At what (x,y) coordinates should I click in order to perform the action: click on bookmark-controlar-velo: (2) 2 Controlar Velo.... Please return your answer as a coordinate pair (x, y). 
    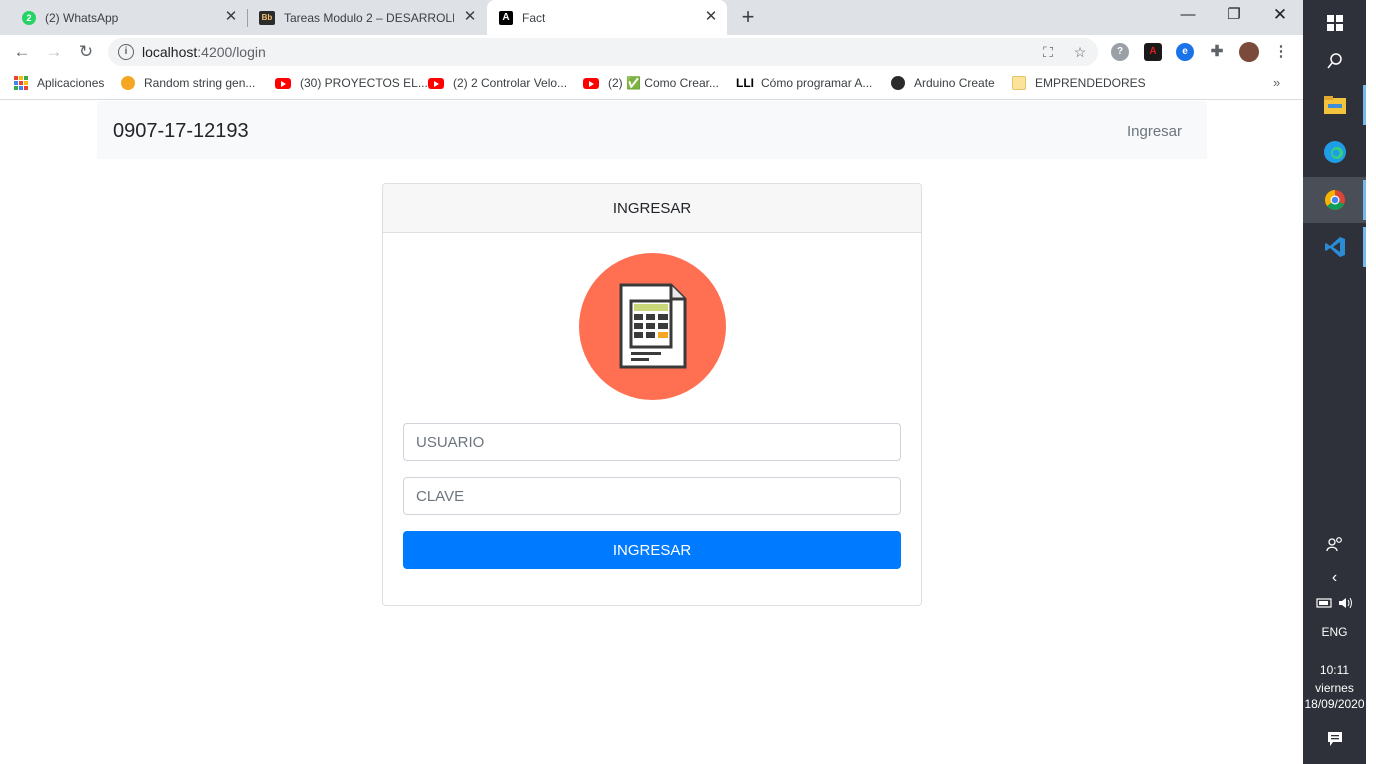
    Looking at the image, I should click on (497, 83).